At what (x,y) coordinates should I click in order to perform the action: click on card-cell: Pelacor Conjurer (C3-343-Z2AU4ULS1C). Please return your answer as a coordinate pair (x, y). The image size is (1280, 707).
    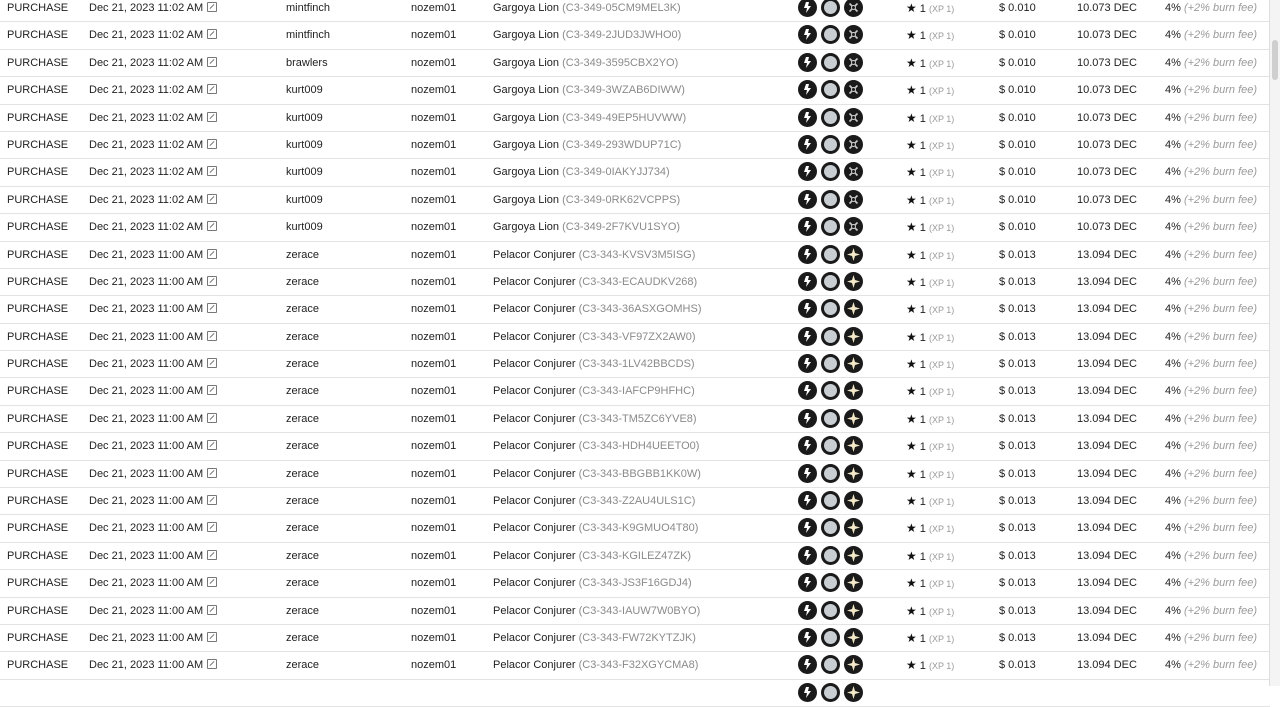
    Looking at the image, I should click on (594, 501).